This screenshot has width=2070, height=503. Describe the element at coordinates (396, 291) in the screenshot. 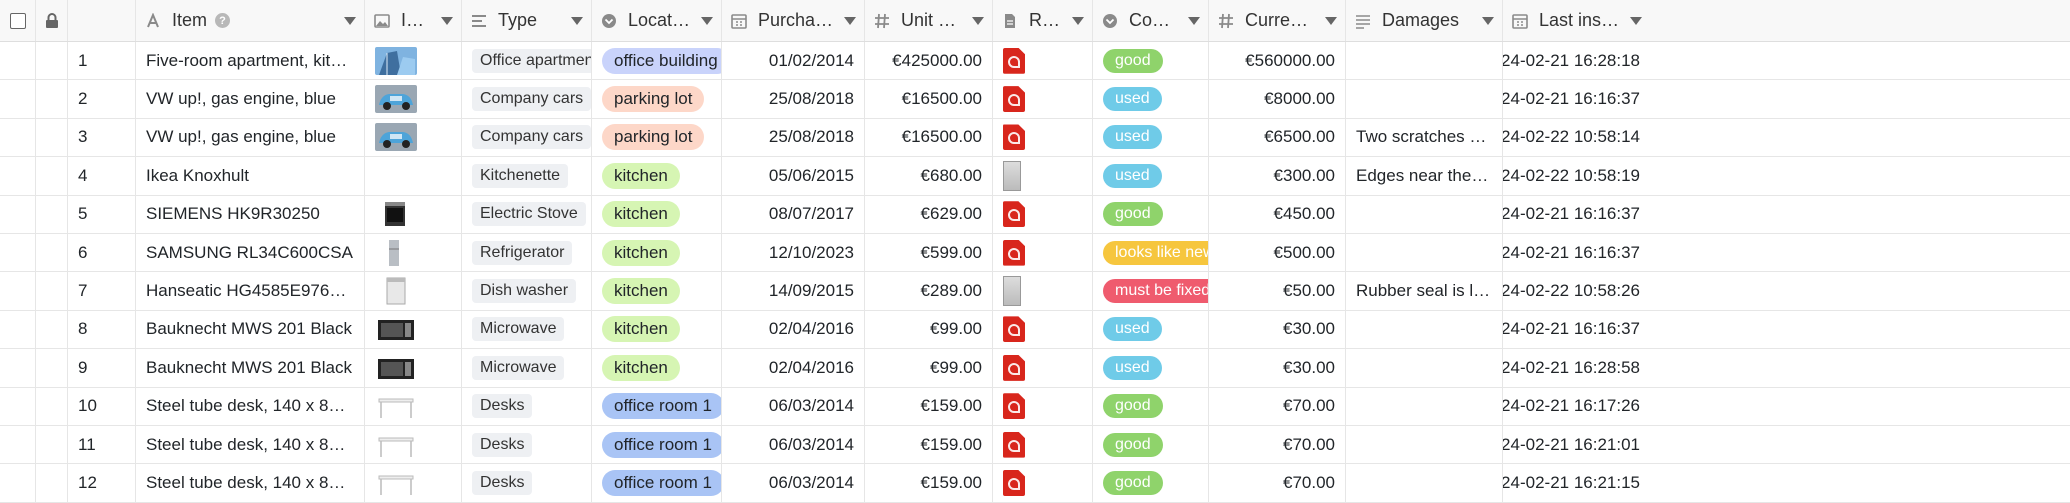

I see `dishwasher-image` at that location.